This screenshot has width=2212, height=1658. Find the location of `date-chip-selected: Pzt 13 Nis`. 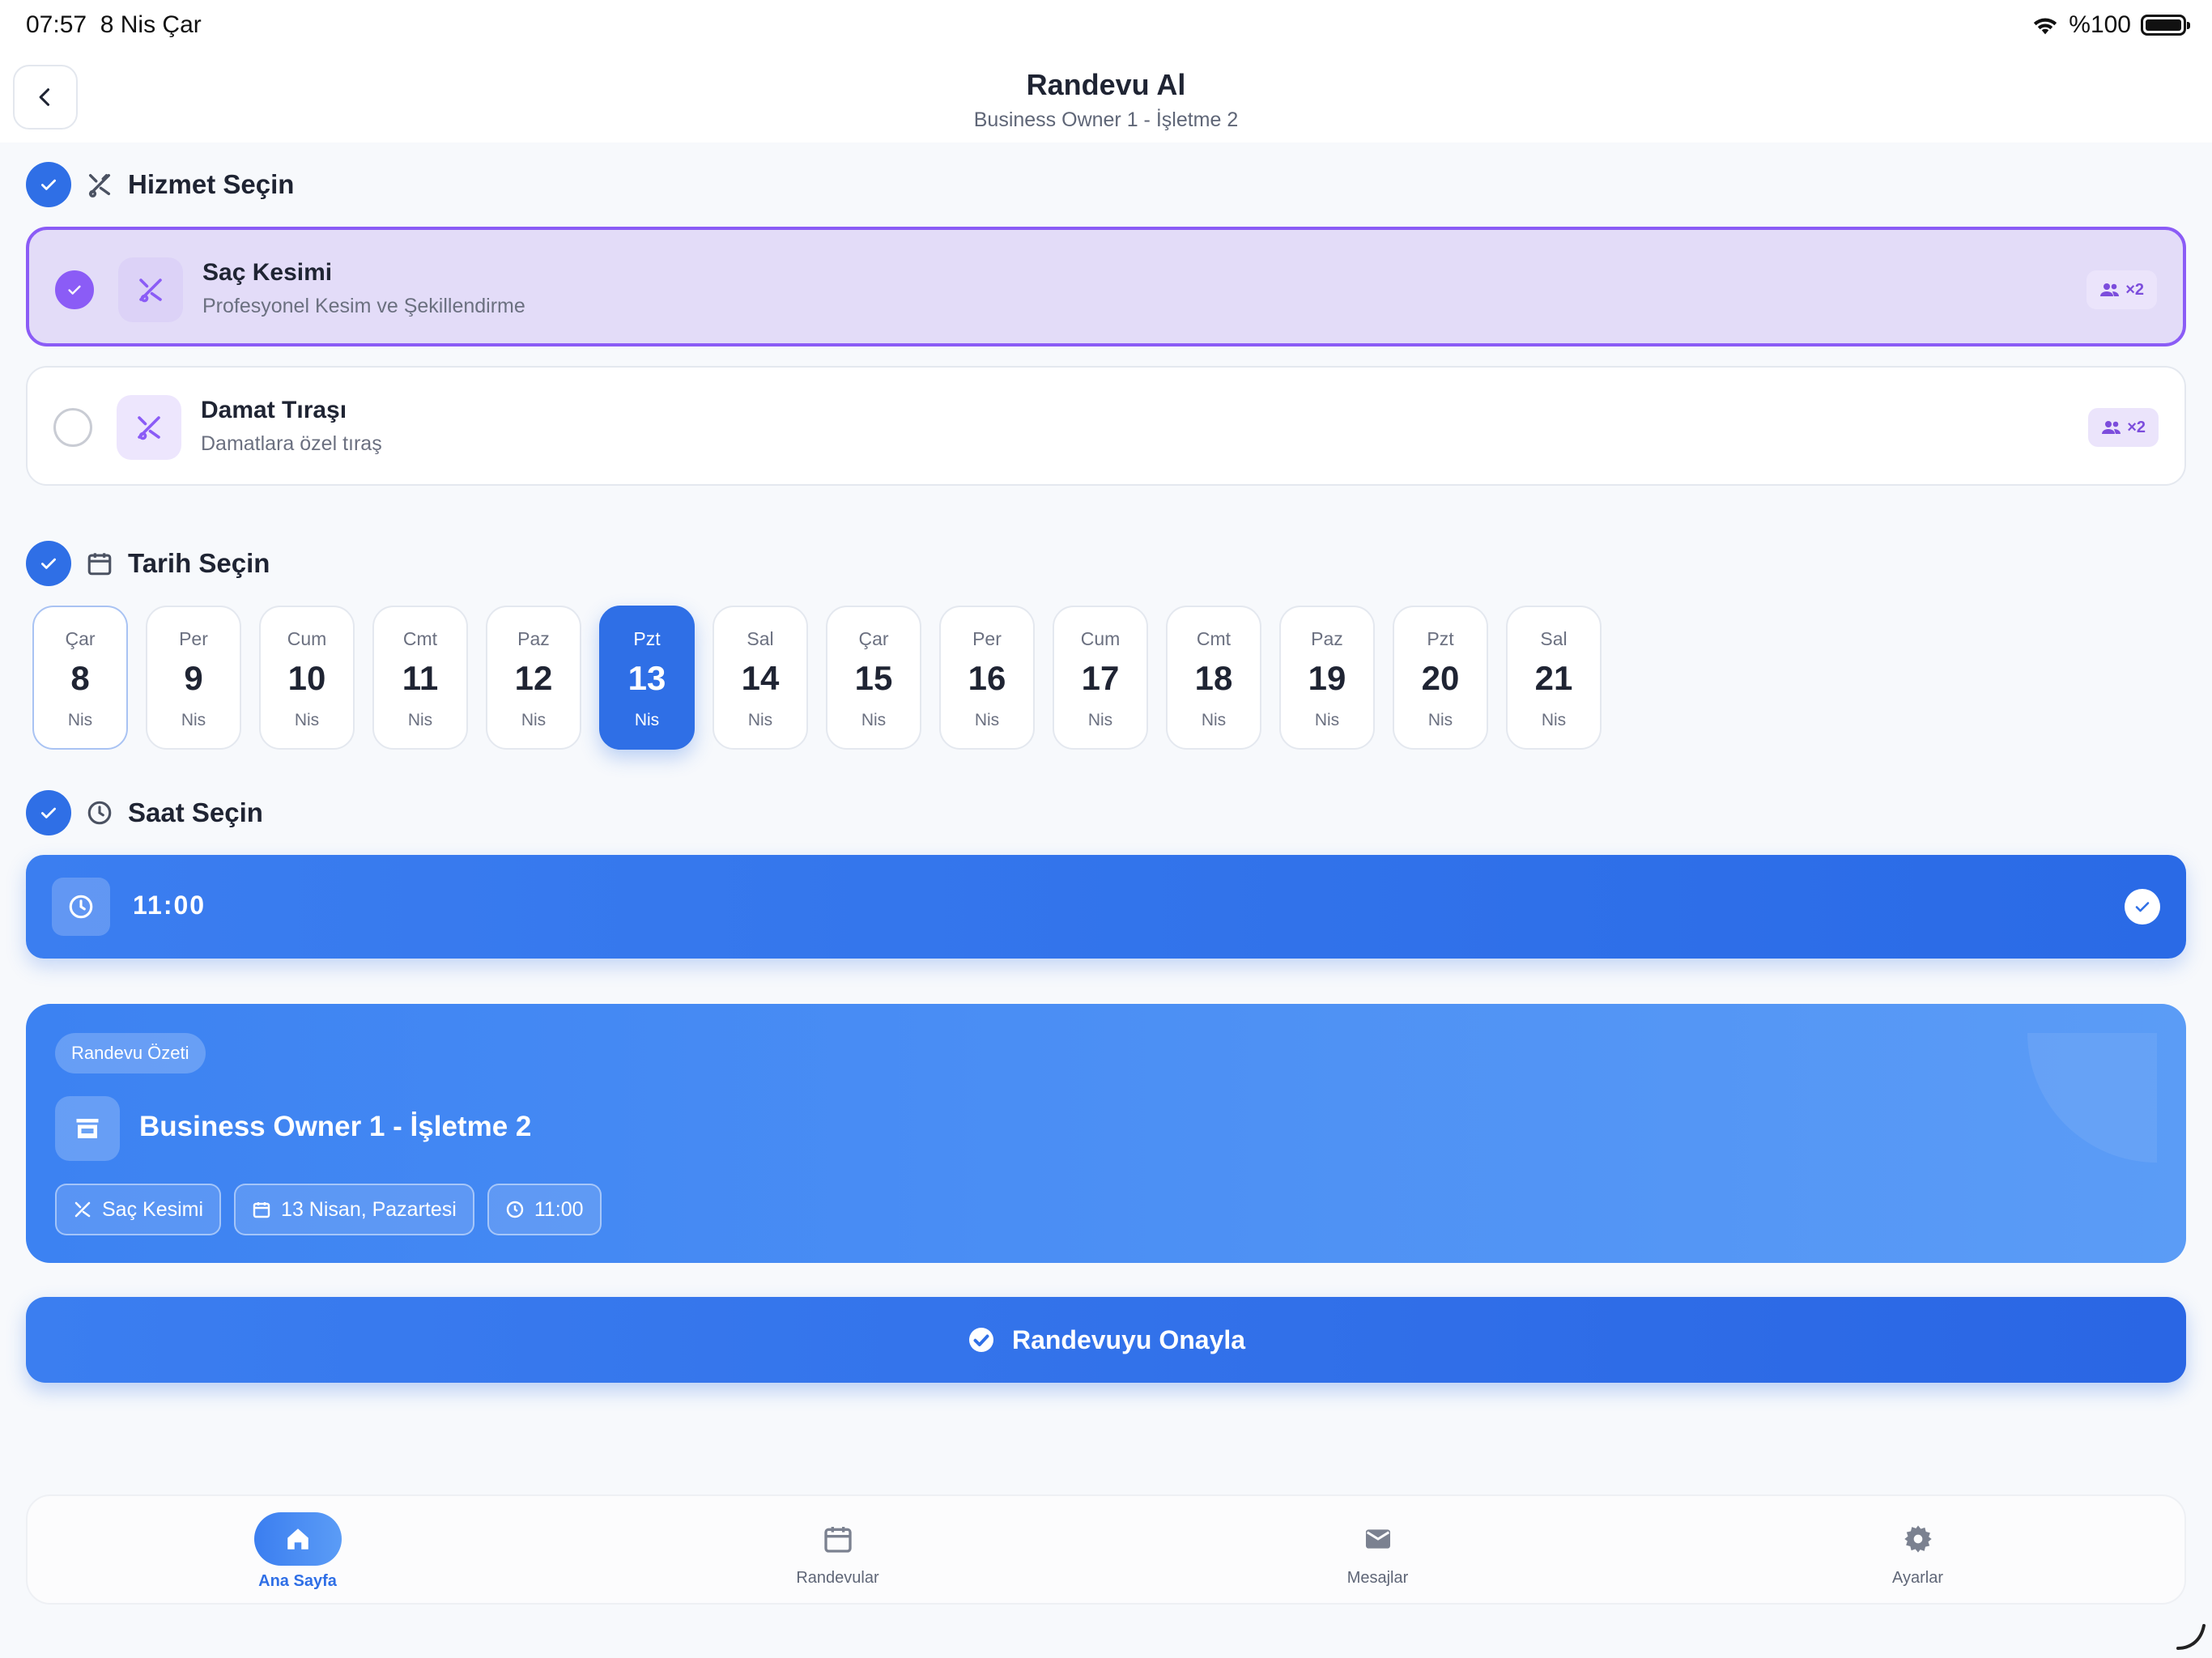

date-chip-selected: Pzt 13 Nis is located at coordinates (647, 678).